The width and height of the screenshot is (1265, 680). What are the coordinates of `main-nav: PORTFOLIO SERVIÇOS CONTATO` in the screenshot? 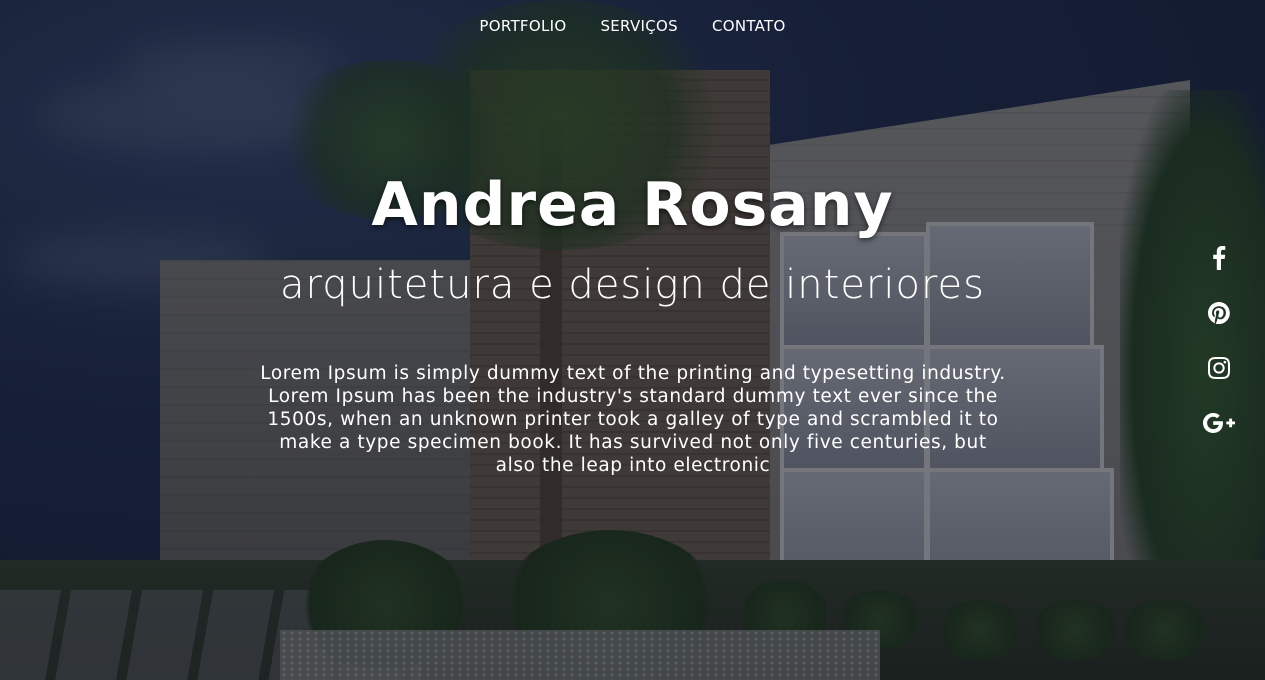 It's located at (632, 26).